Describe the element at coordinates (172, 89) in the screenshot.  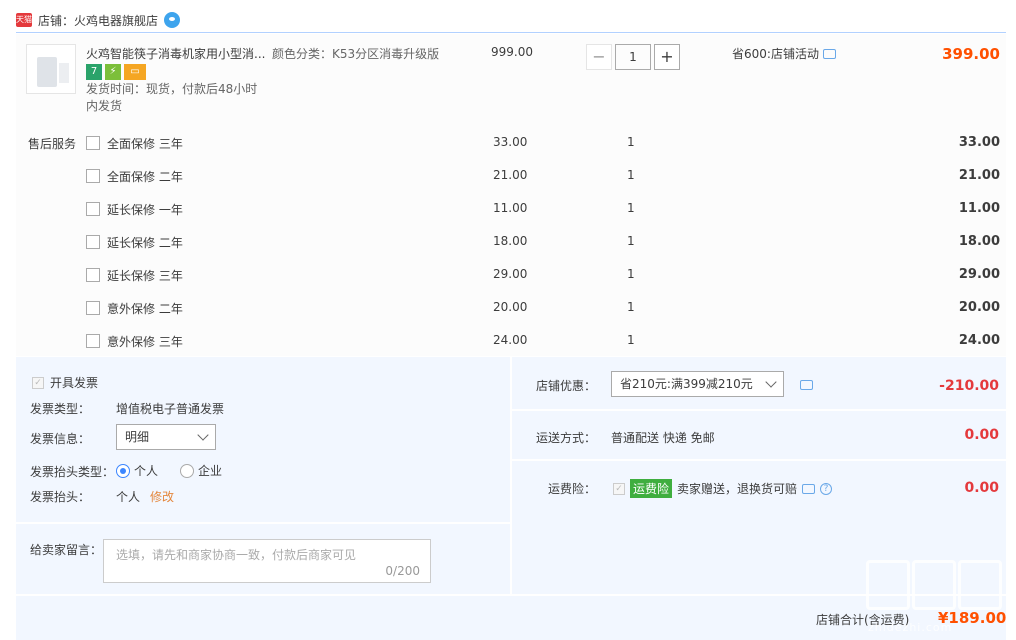
I see `shipping-line-1: 发货时间：现货，付款后48小时` at that location.